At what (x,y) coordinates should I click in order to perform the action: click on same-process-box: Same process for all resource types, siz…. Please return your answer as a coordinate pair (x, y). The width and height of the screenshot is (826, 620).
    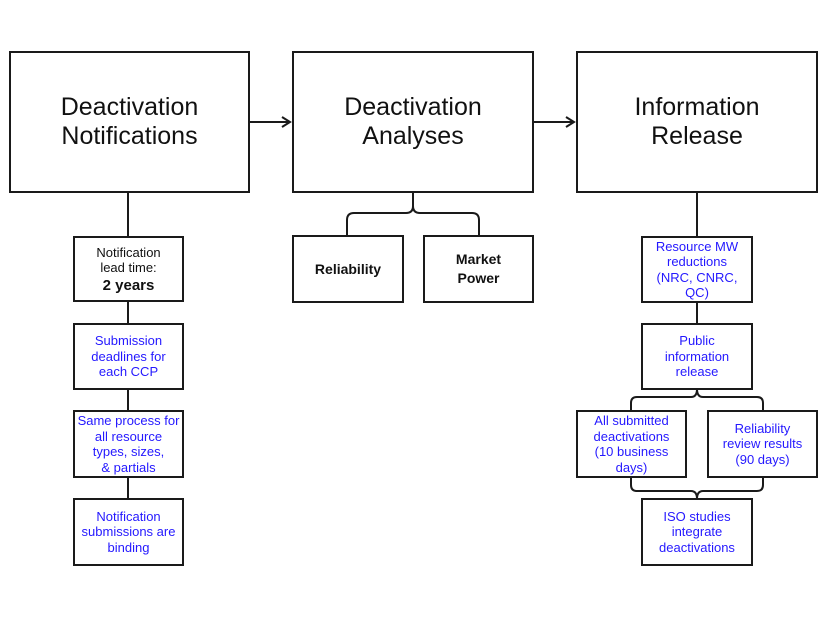
    Looking at the image, I should click on (128, 444).